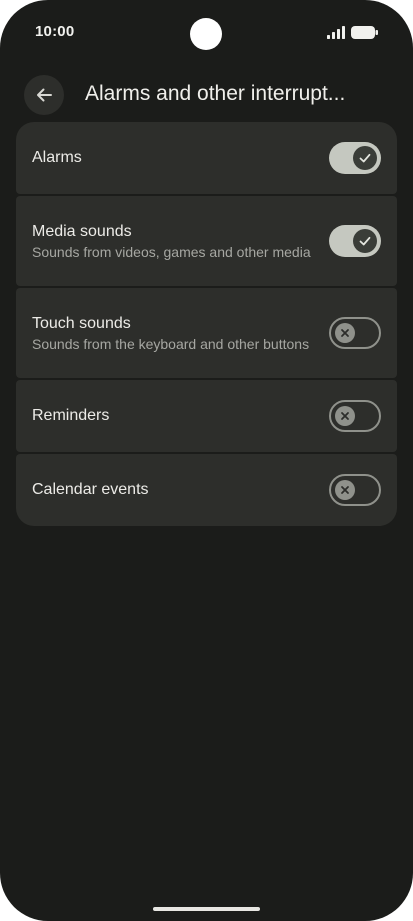  I want to click on reminders-toggle, so click(355, 416).